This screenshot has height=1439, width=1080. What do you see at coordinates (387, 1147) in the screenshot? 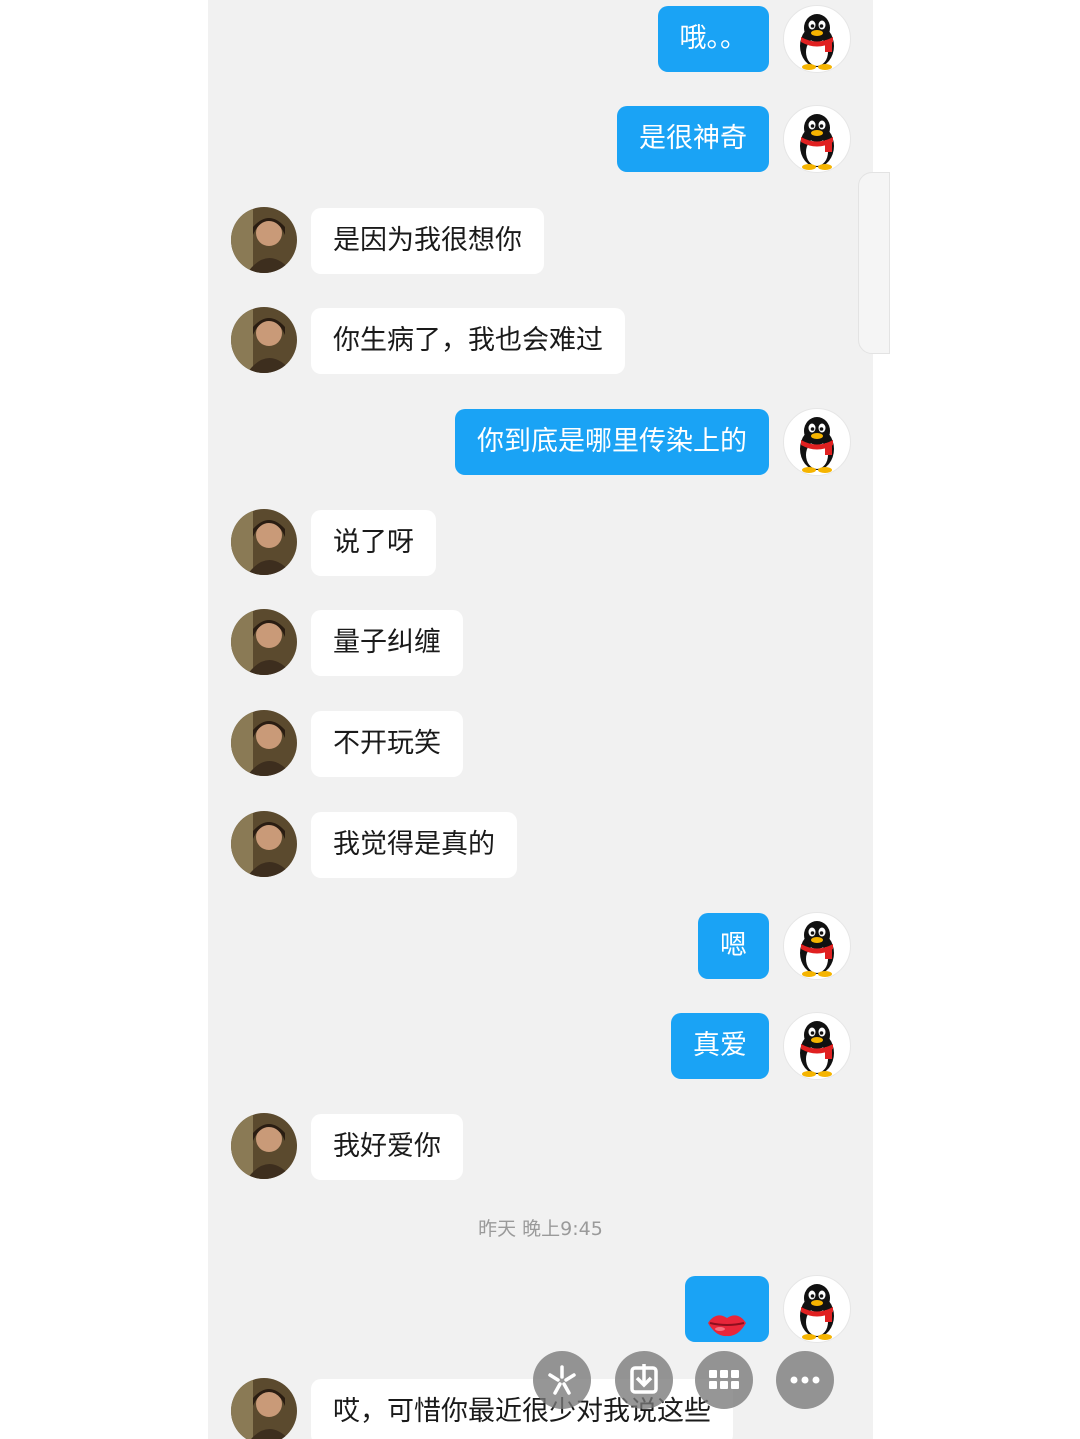
I see `peer-message-bubble: 我好爱你` at bounding box center [387, 1147].